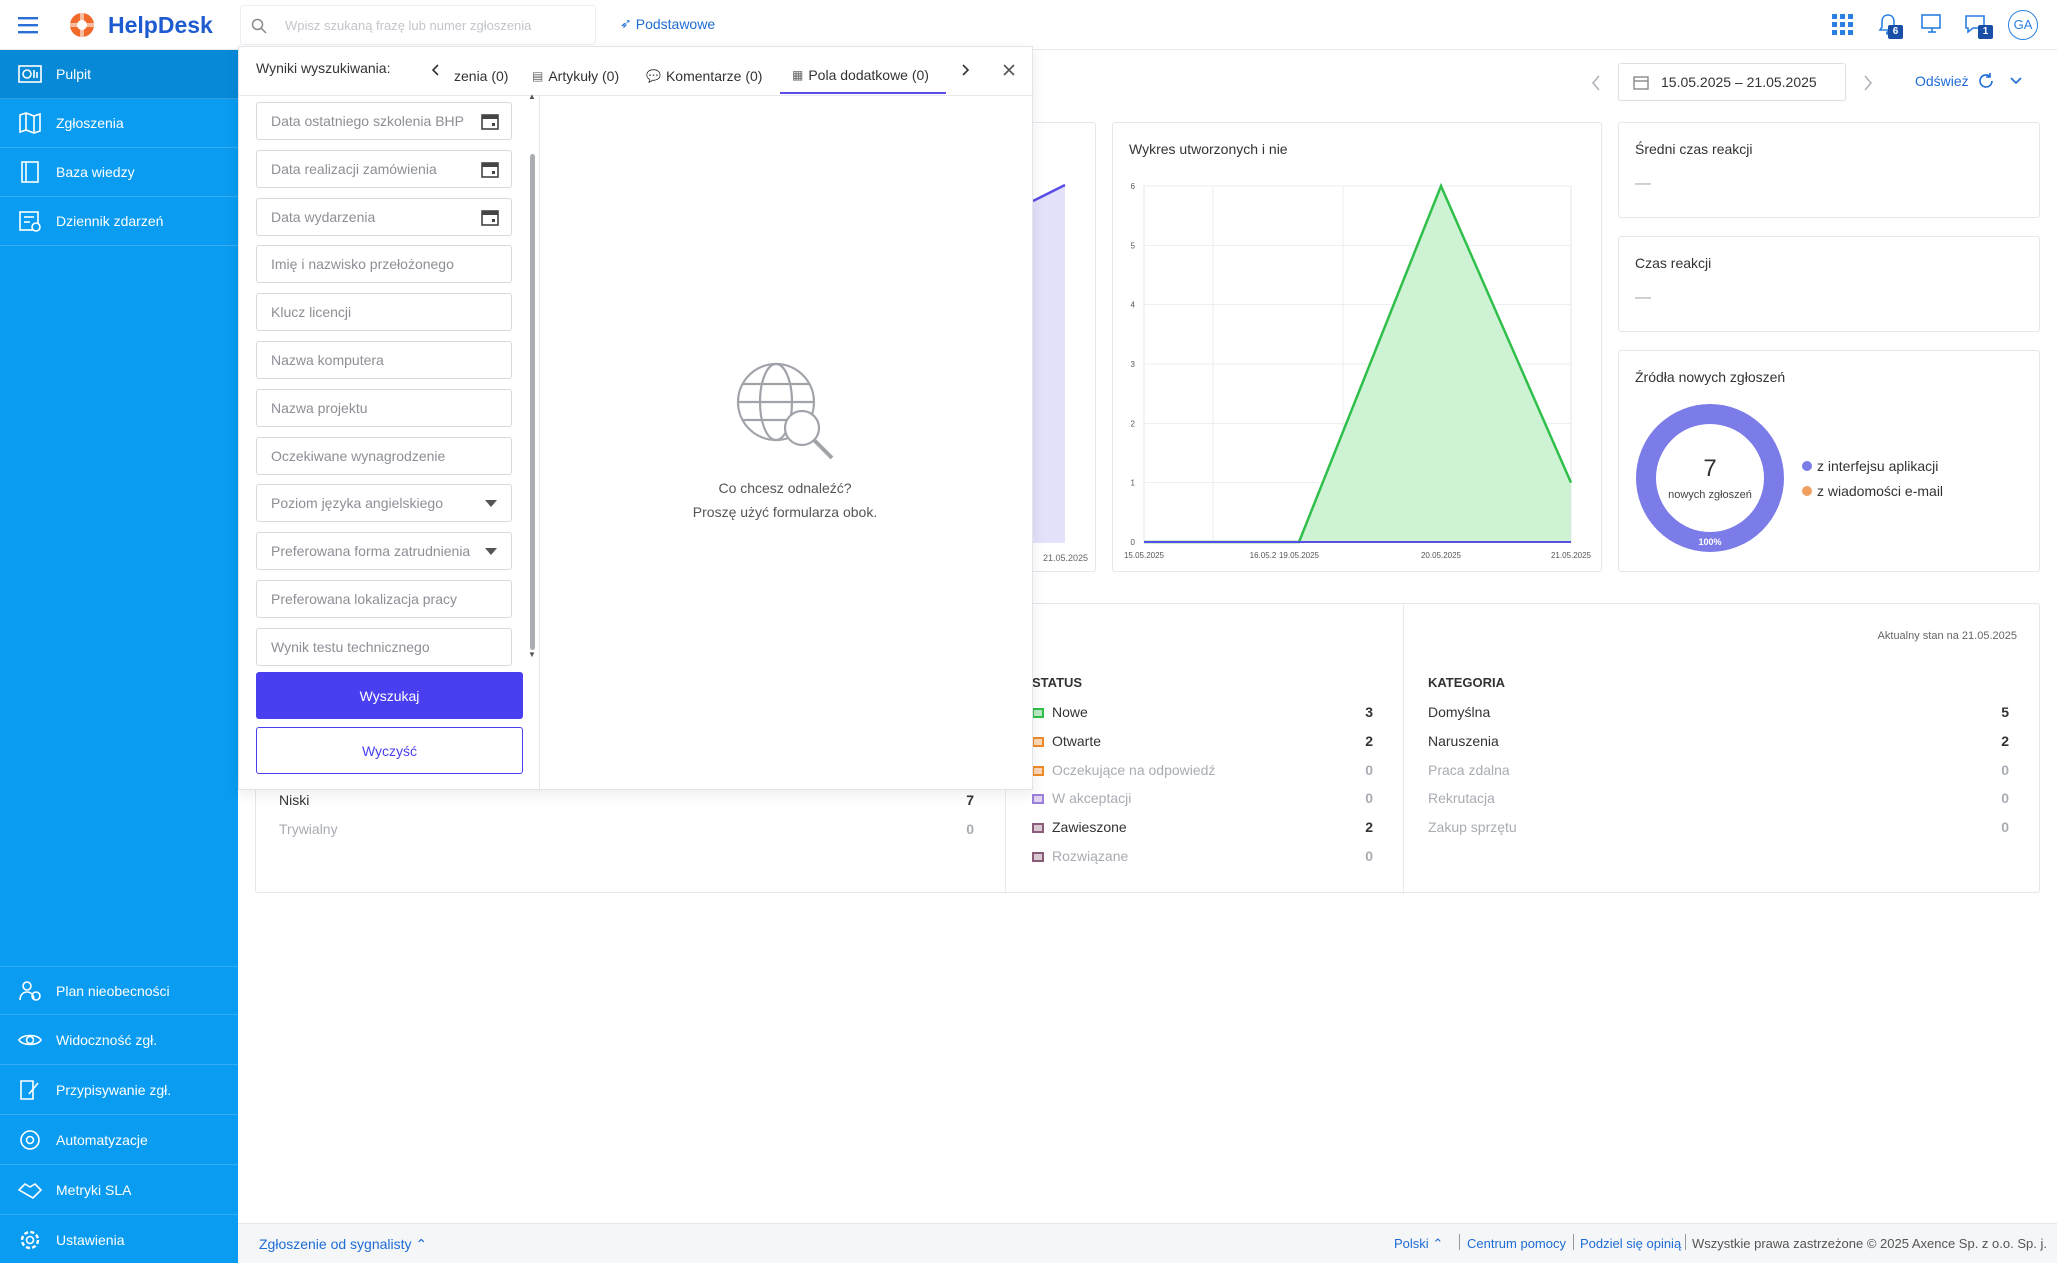 The height and width of the screenshot is (1265, 2057). I want to click on help-center-link: Centrum pomocy, so click(1516, 1243).